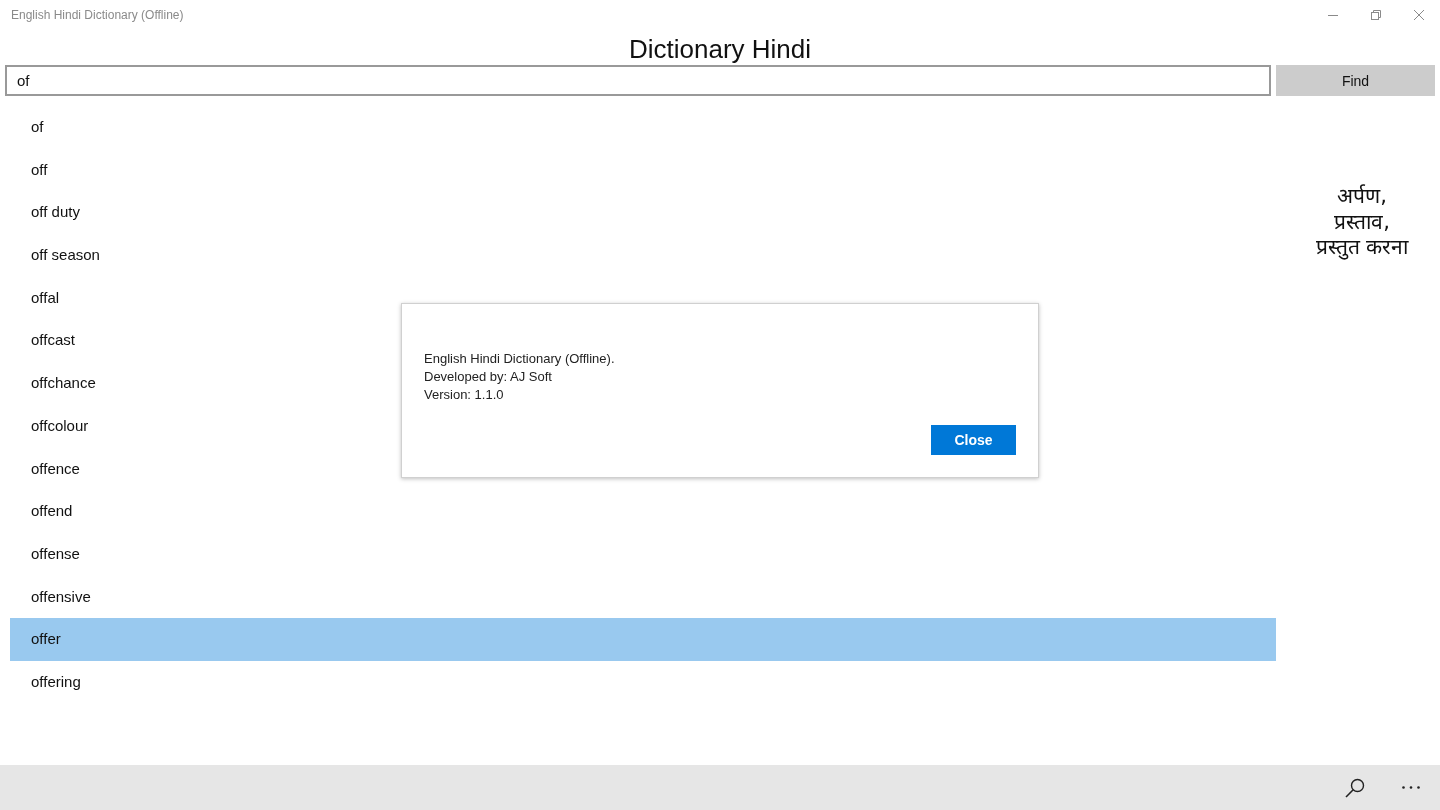  What do you see at coordinates (464, 395) in the screenshot?
I see `dialog-text: Version: 1.1.0` at bounding box center [464, 395].